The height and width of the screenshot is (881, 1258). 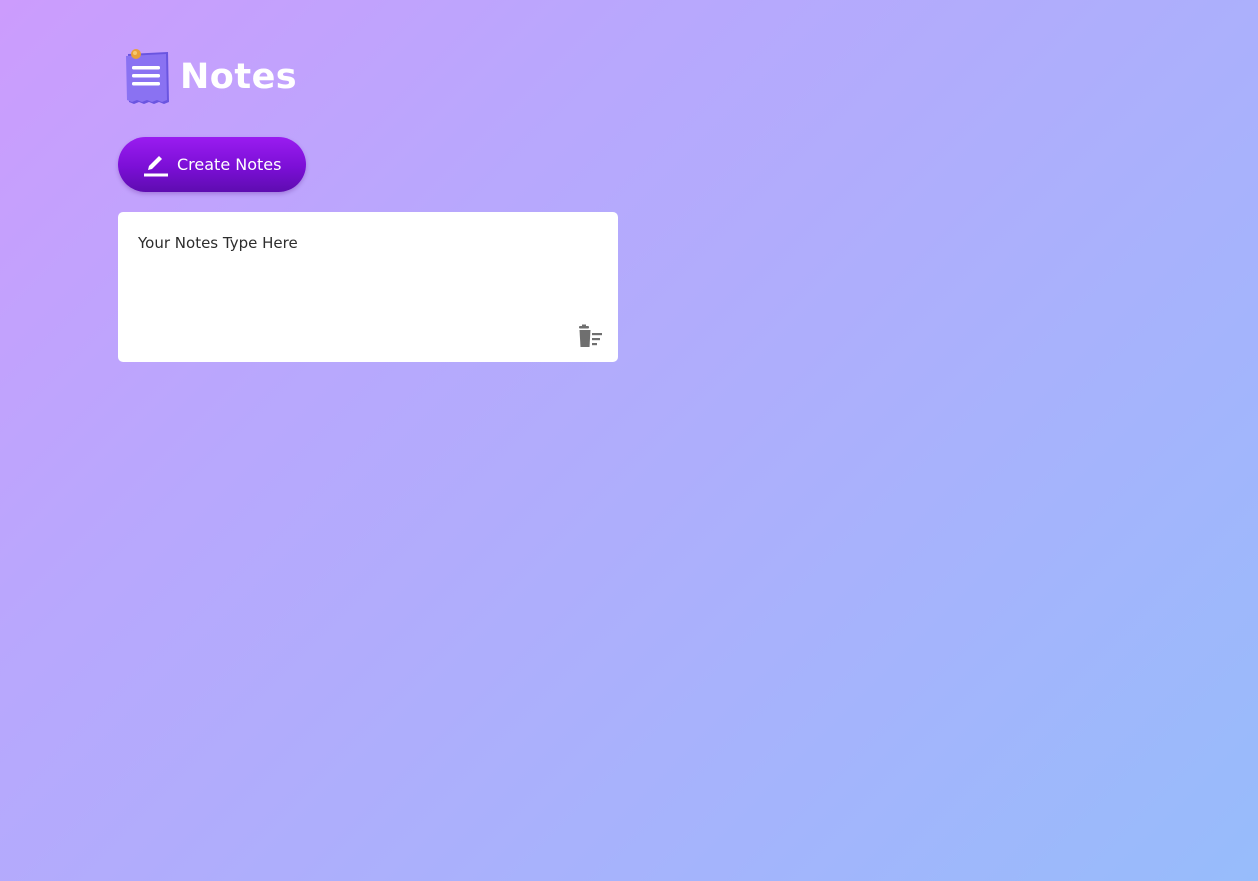 What do you see at coordinates (148, 77) in the screenshot?
I see `notepad-icon` at bounding box center [148, 77].